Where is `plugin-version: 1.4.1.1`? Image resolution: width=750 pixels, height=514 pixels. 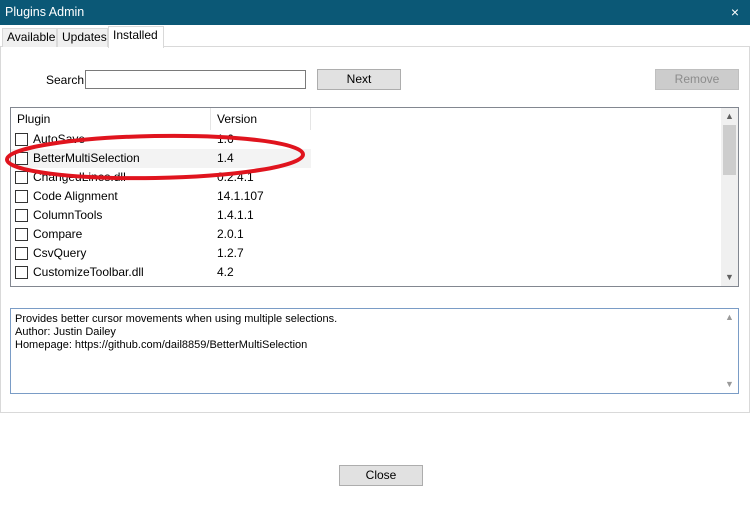
plugin-version: 1.4.1.1 is located at coordinates (235, 215).